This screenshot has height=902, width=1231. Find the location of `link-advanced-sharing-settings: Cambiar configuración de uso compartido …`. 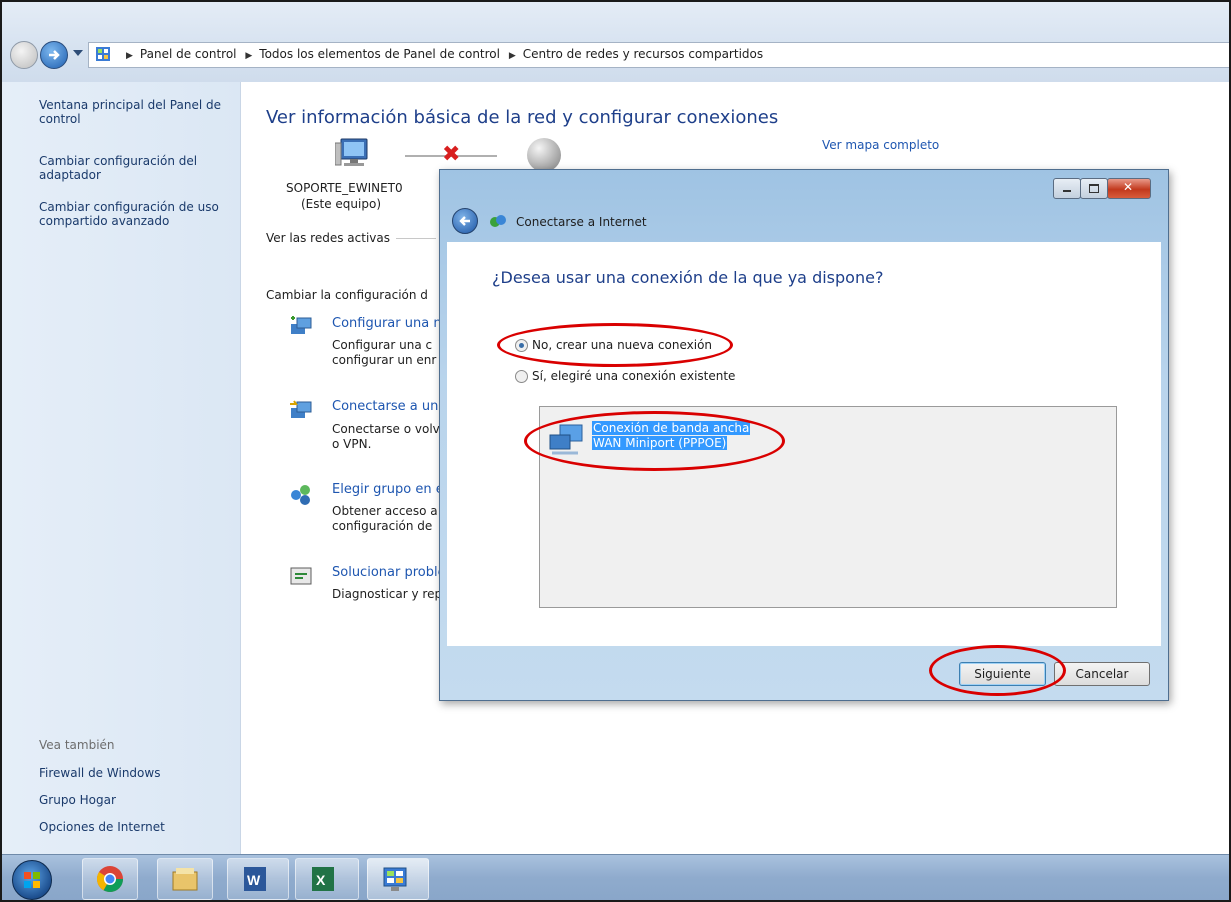

link-advanced-sharing-settings: Cambiar configuración de uso compartido … is located at coordinates (136, 214).